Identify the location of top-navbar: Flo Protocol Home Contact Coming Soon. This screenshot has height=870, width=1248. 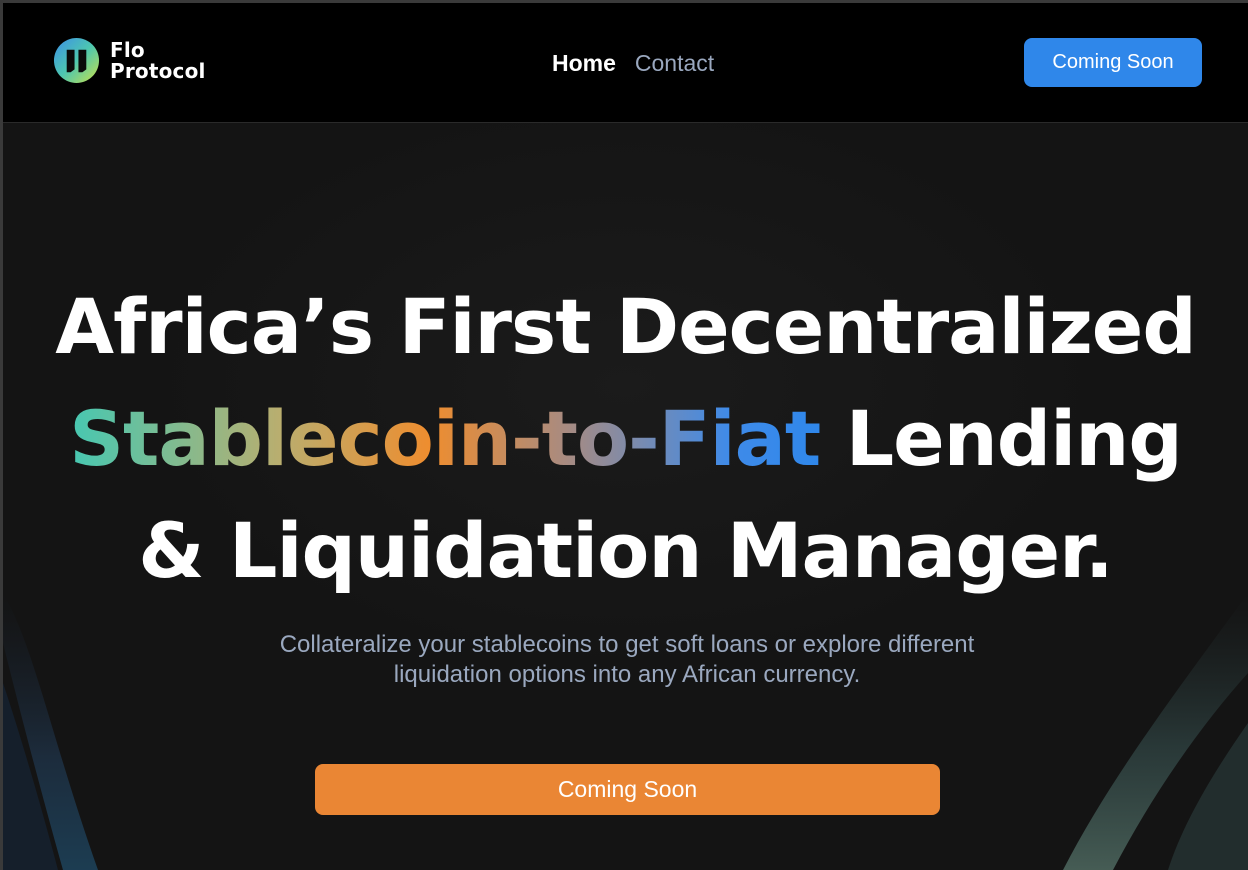
(625, 63).